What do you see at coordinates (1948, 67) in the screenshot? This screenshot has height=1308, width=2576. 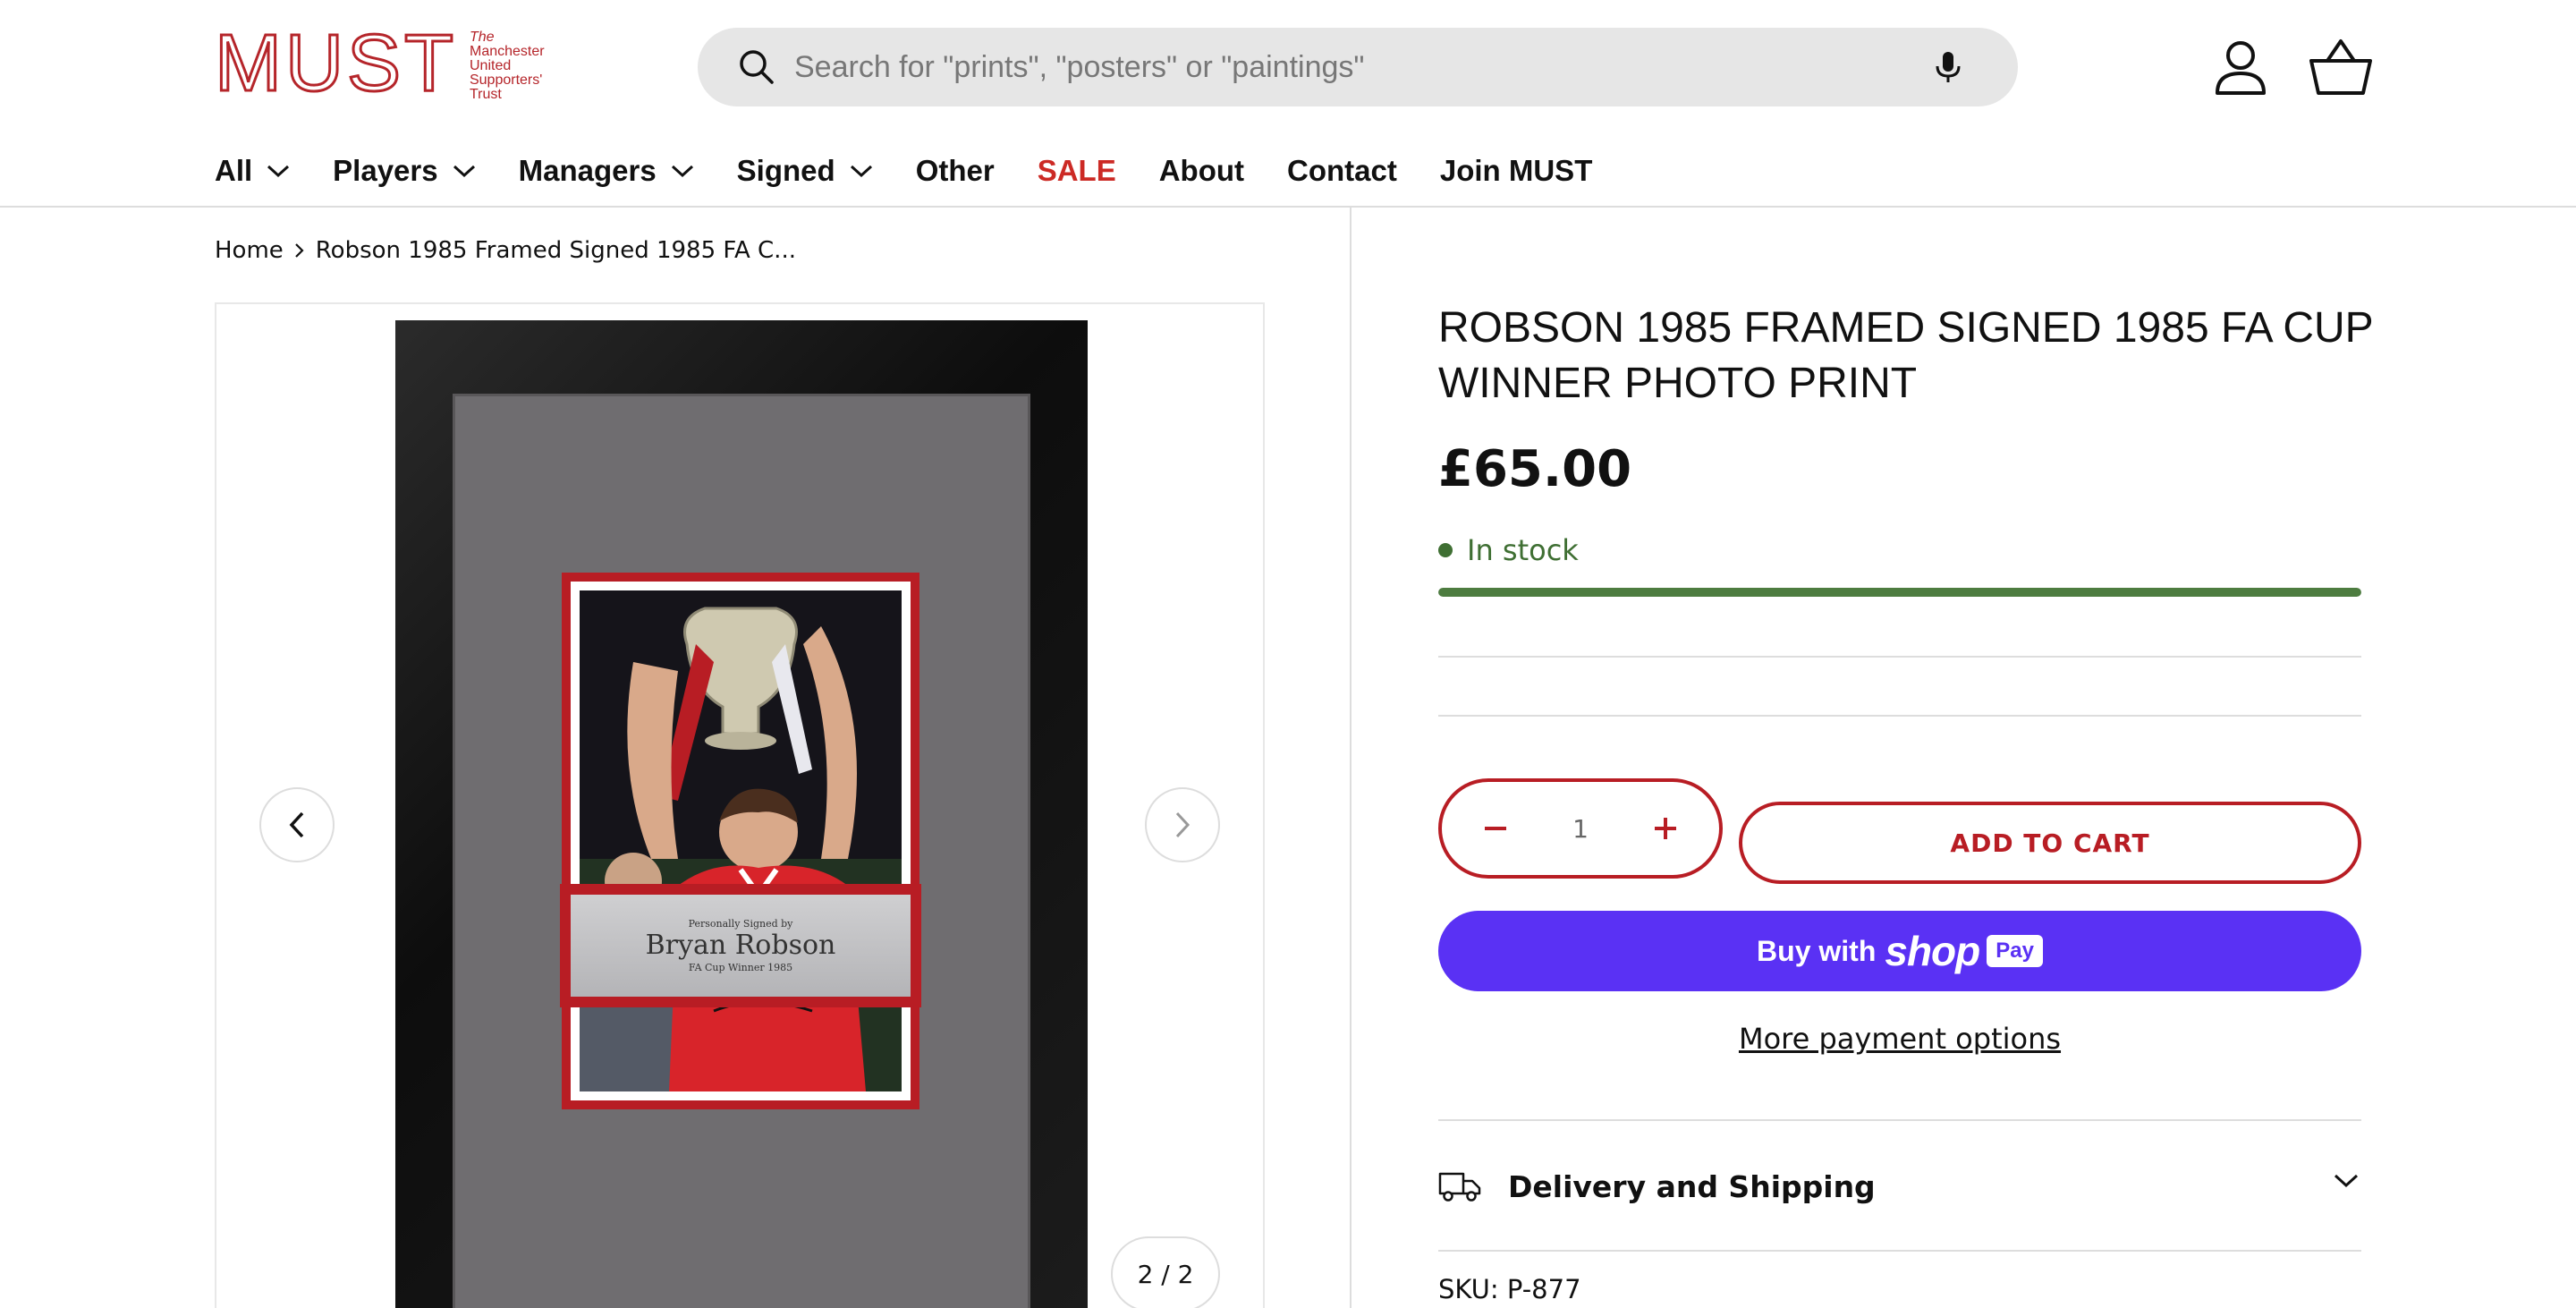 I see `microphone-icon` at bounding box center [1948, 67].